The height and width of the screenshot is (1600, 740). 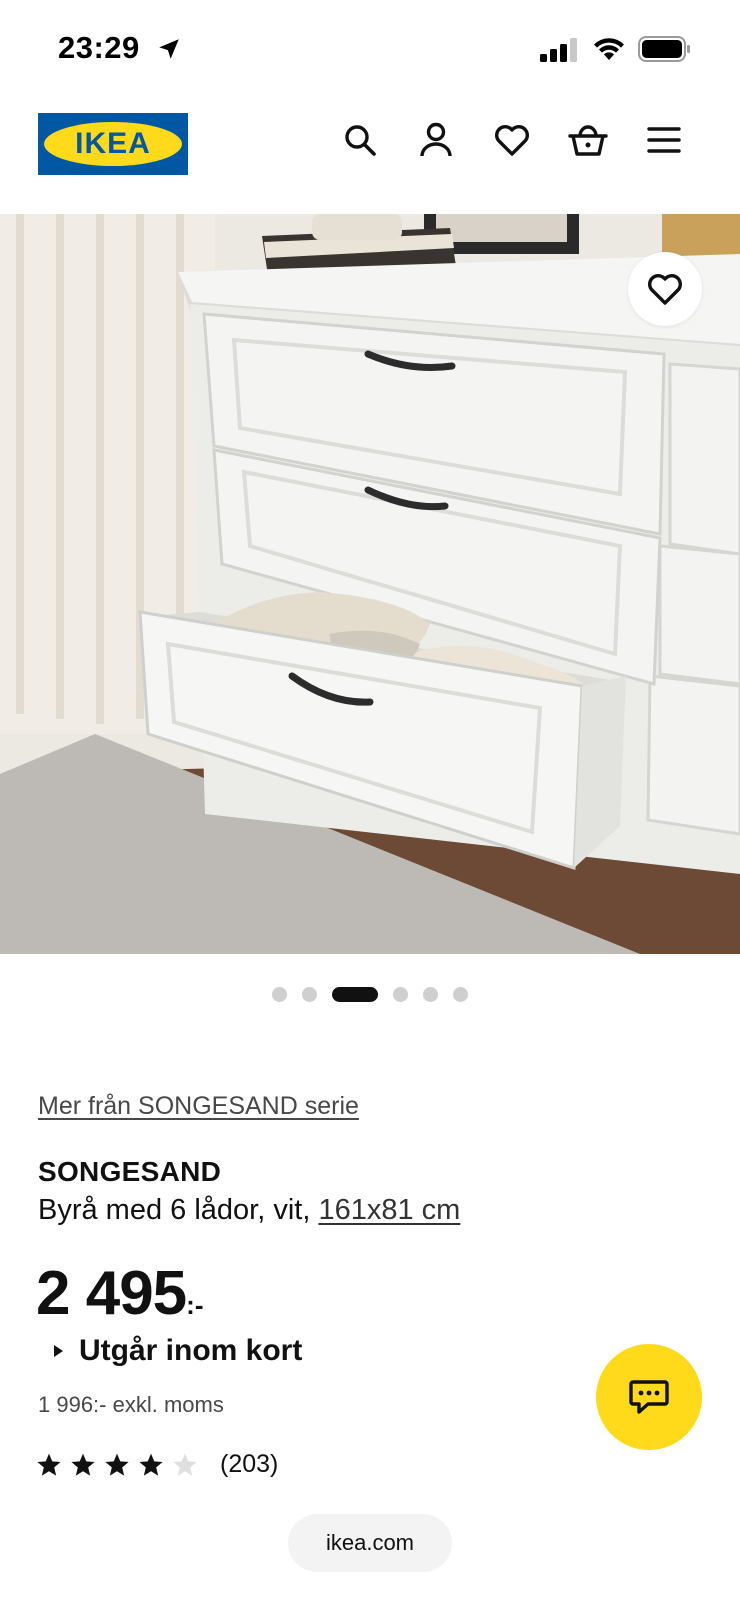 I want to click on browser-url-bar: ikea.com, so click(x=370, y=1543).